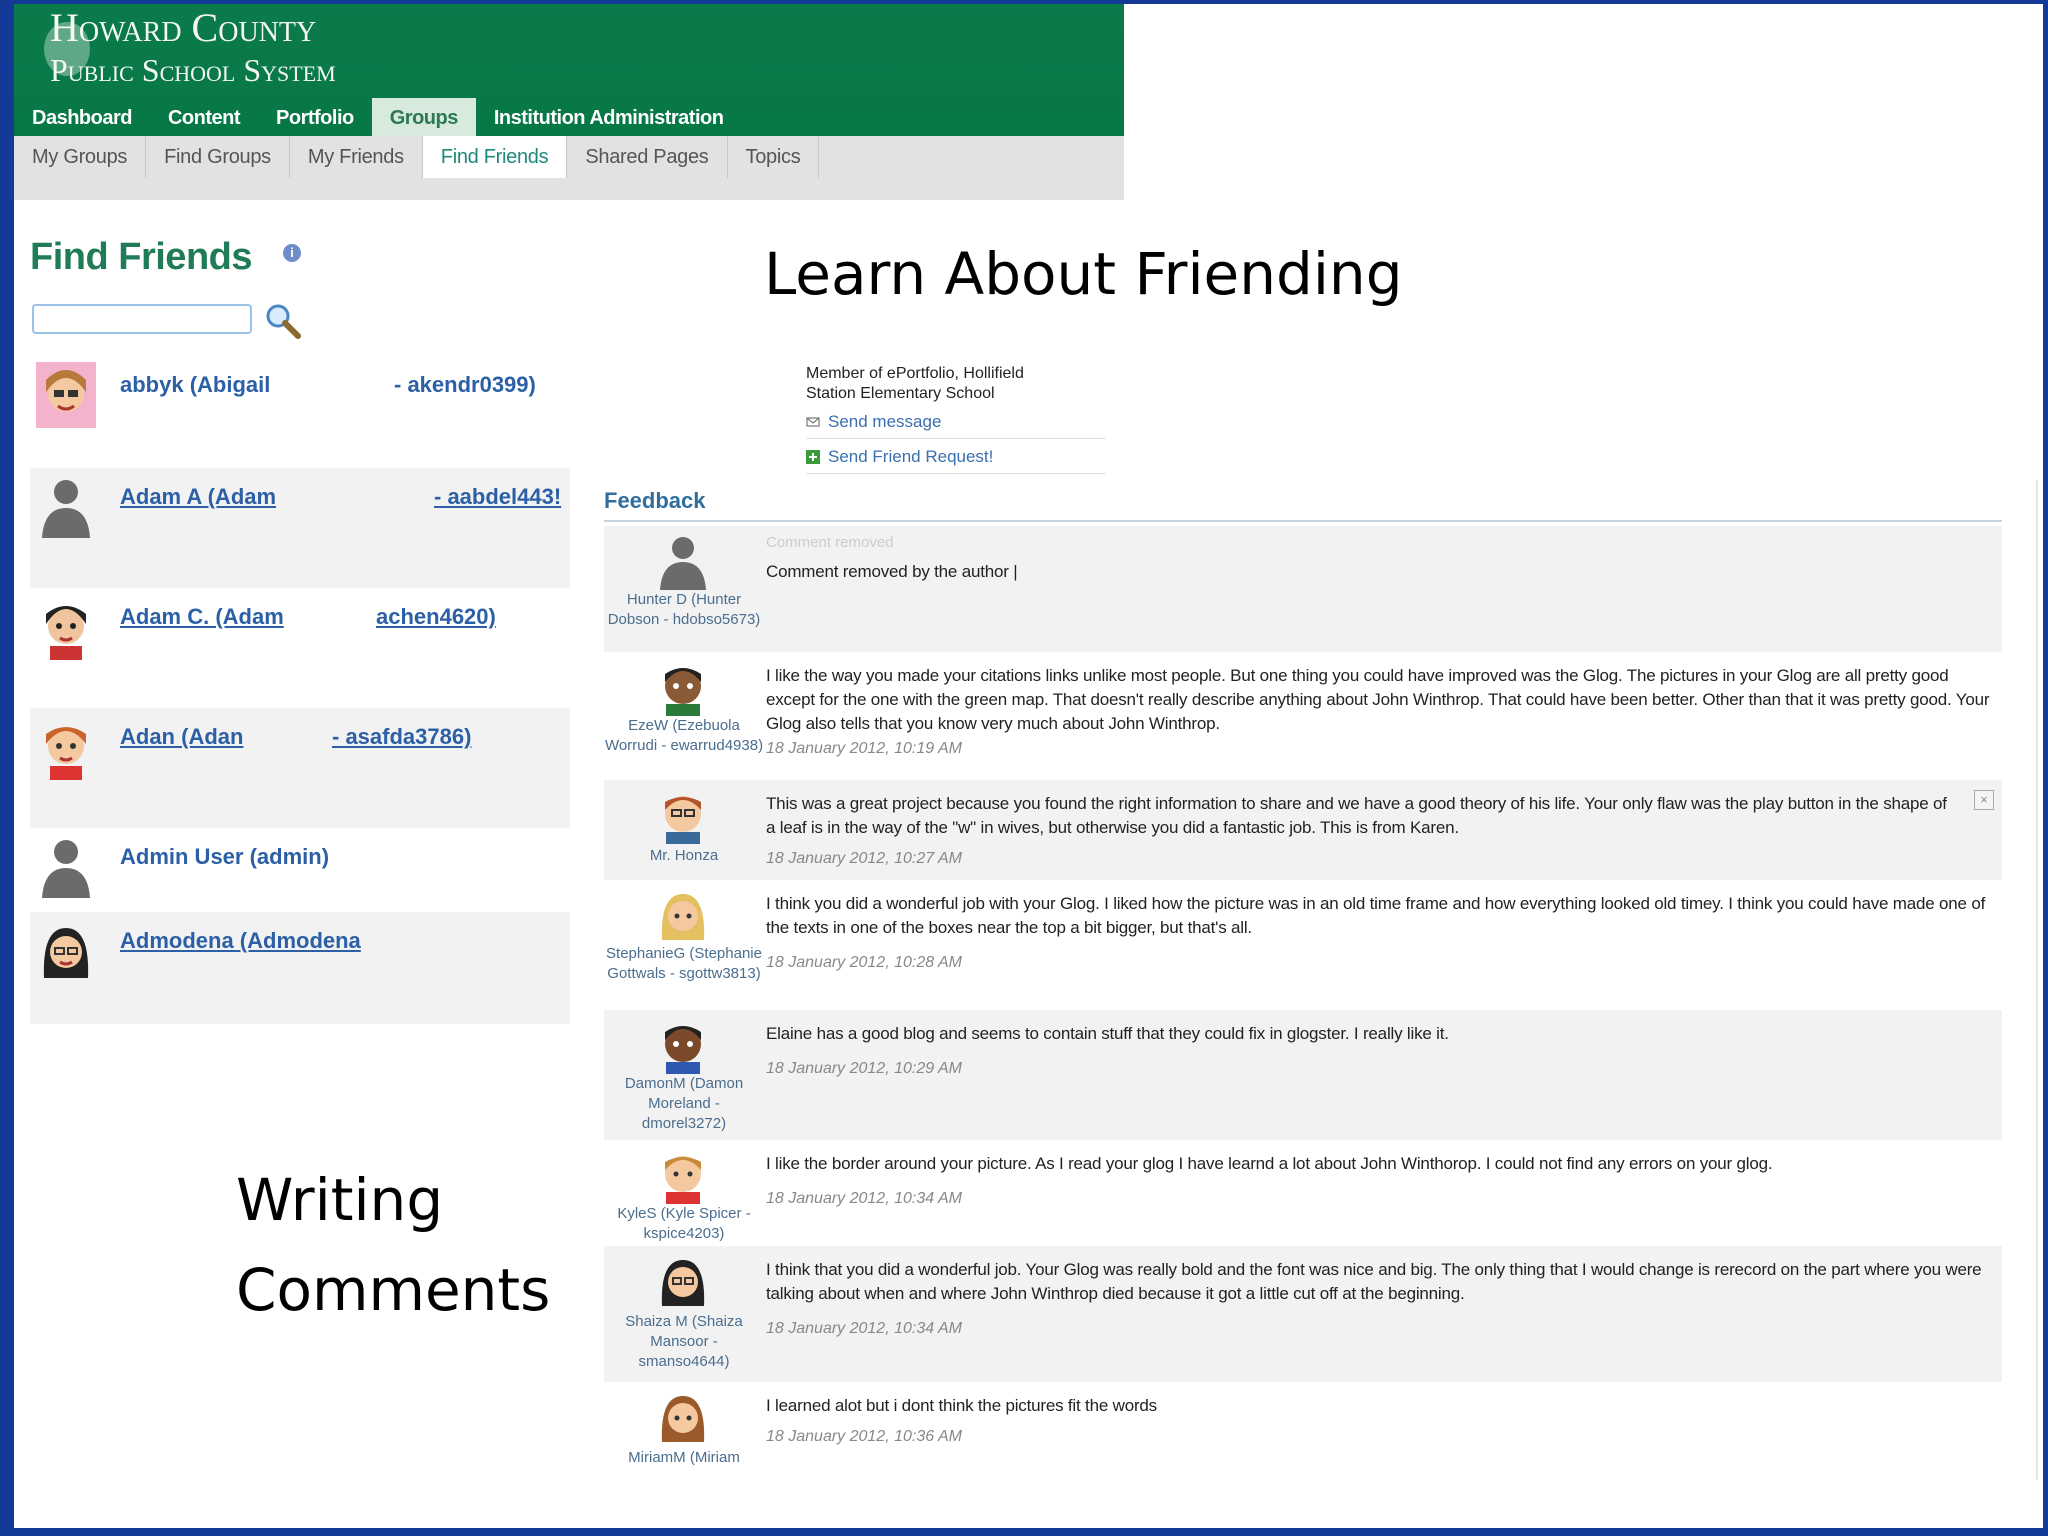 The image size is (2048, 1536). What do you see at coordinates (292, 253) in the screenshot?
I see `info-icon: i` at bounding box center [292, 253].